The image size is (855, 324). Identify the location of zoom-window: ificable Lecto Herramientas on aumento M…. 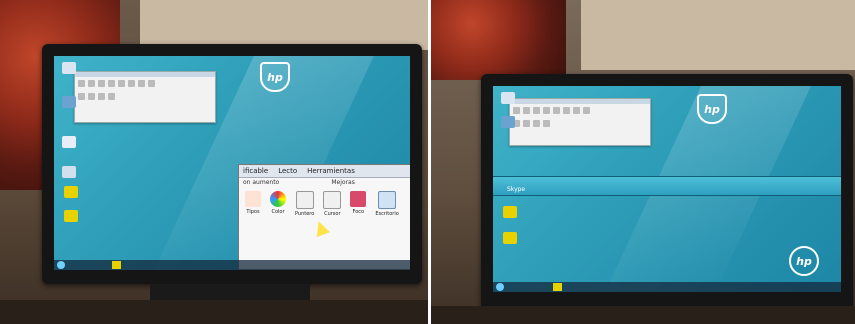
(324, 217).